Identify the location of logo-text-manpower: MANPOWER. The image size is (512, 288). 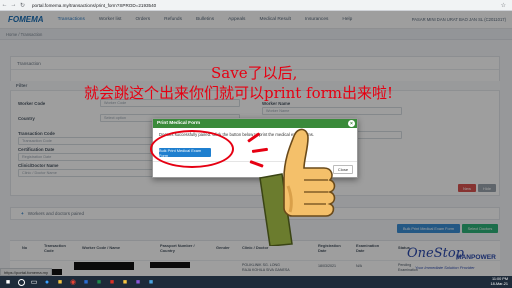
(476, 257).